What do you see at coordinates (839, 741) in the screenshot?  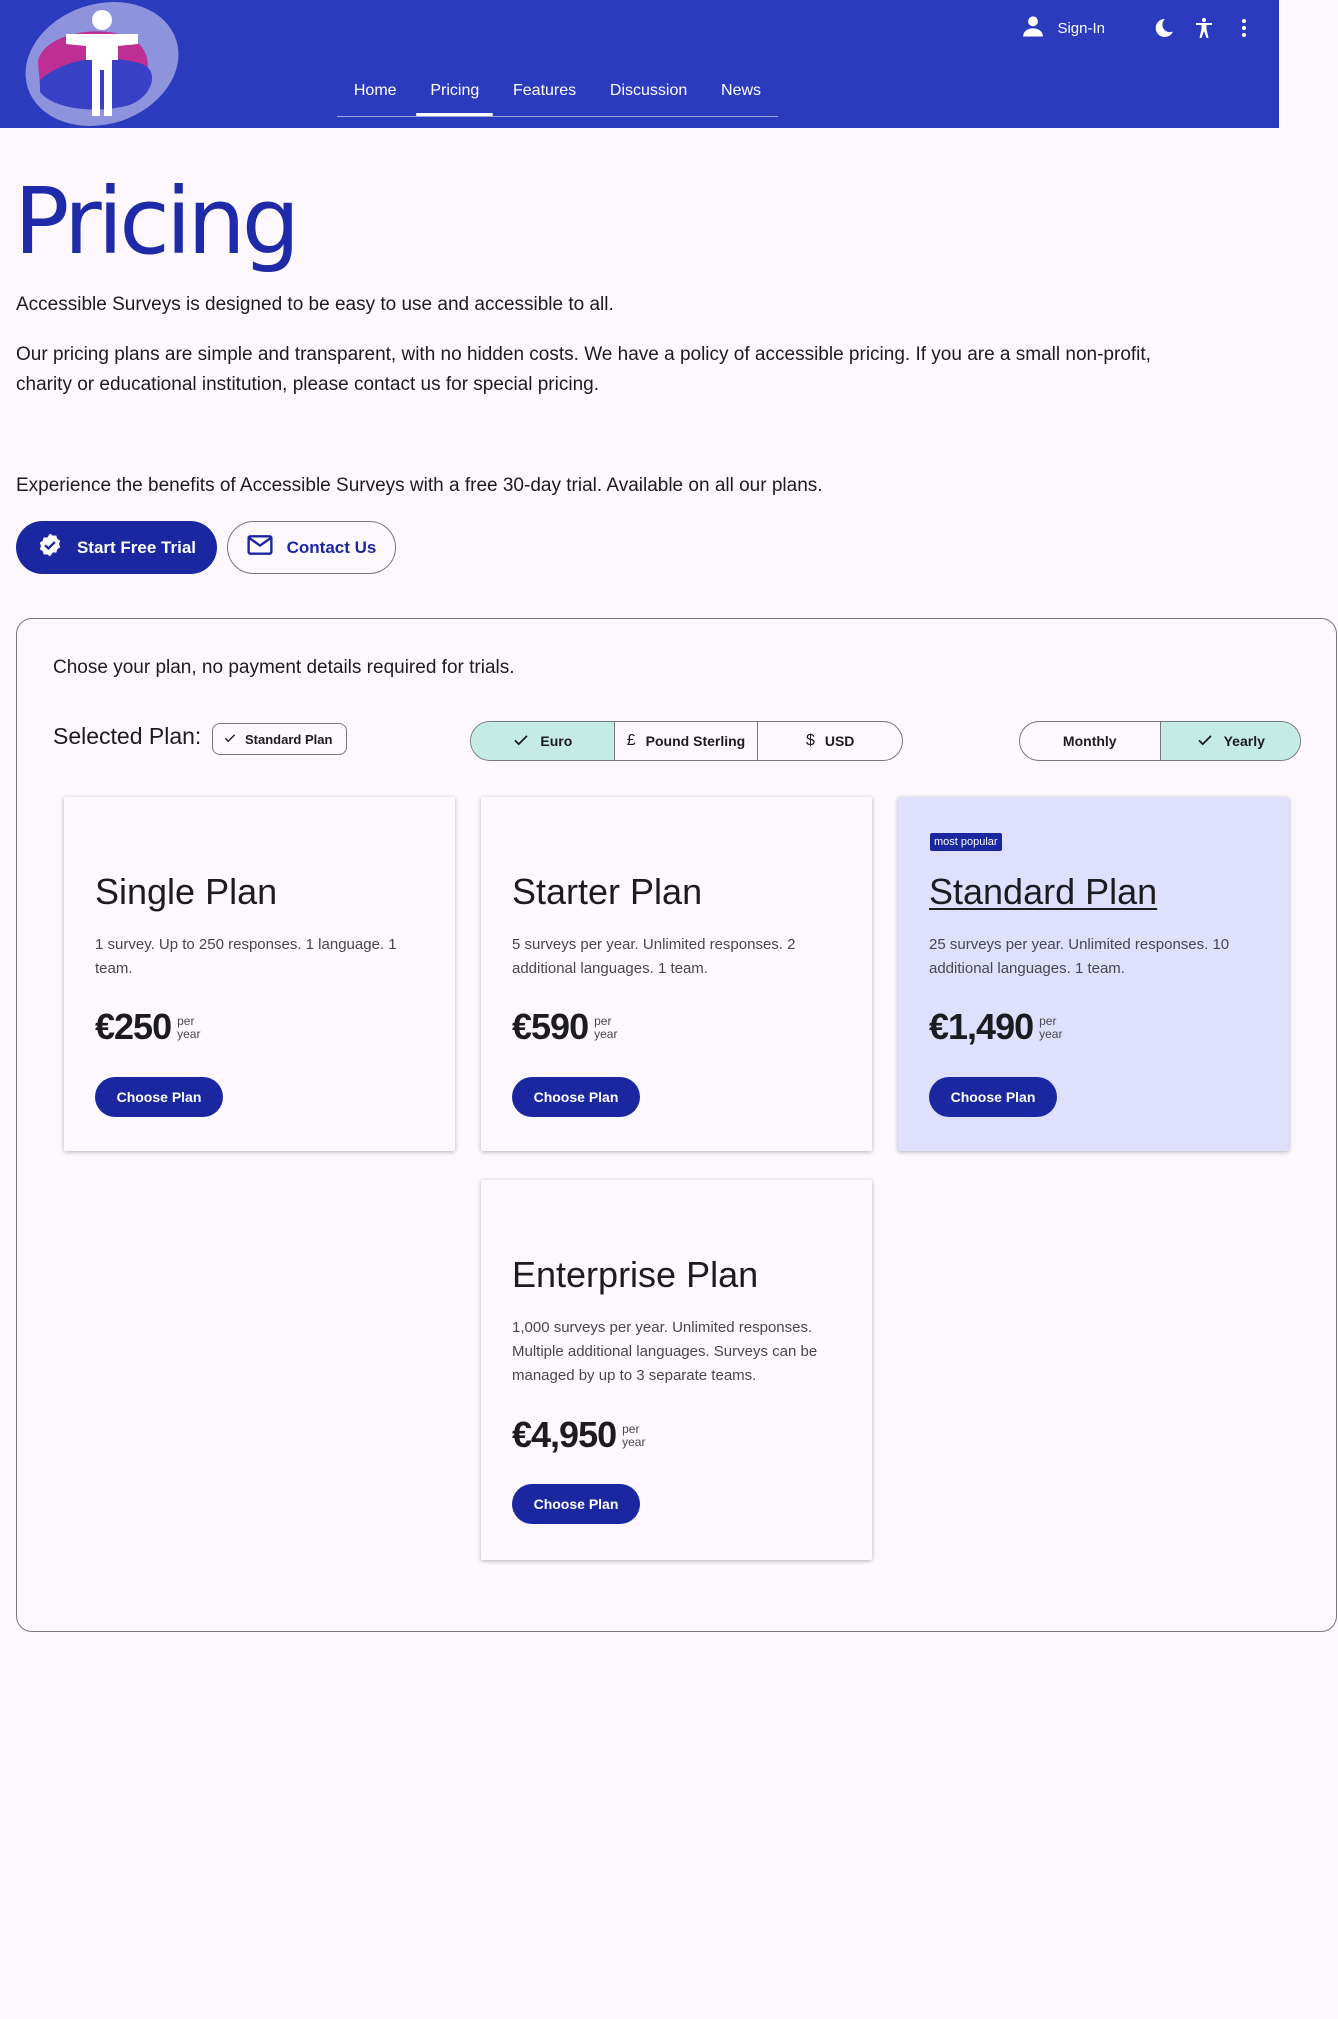 I see `currency-usd-label: USD` at bounding box center [839, 741].